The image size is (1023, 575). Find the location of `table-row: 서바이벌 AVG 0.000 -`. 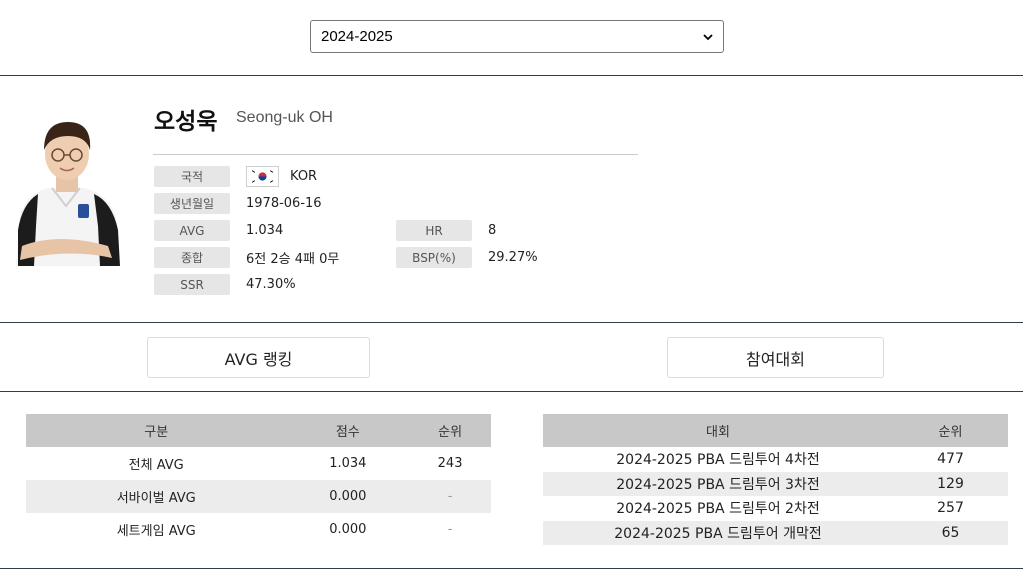

table-row: 서바이벌 AVG 0.000 - is located at coordinates (258, 496).